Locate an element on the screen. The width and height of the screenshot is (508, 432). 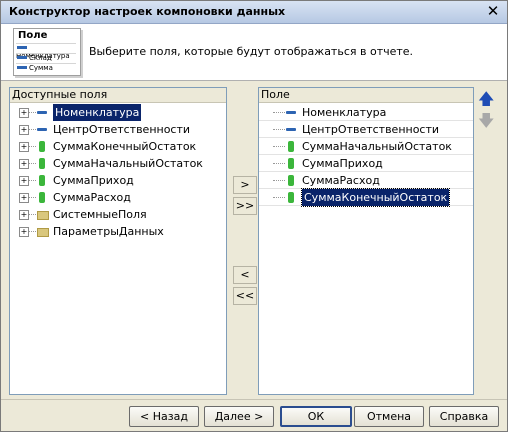
close-icon: ✕ is located at coordinates (493, 11).